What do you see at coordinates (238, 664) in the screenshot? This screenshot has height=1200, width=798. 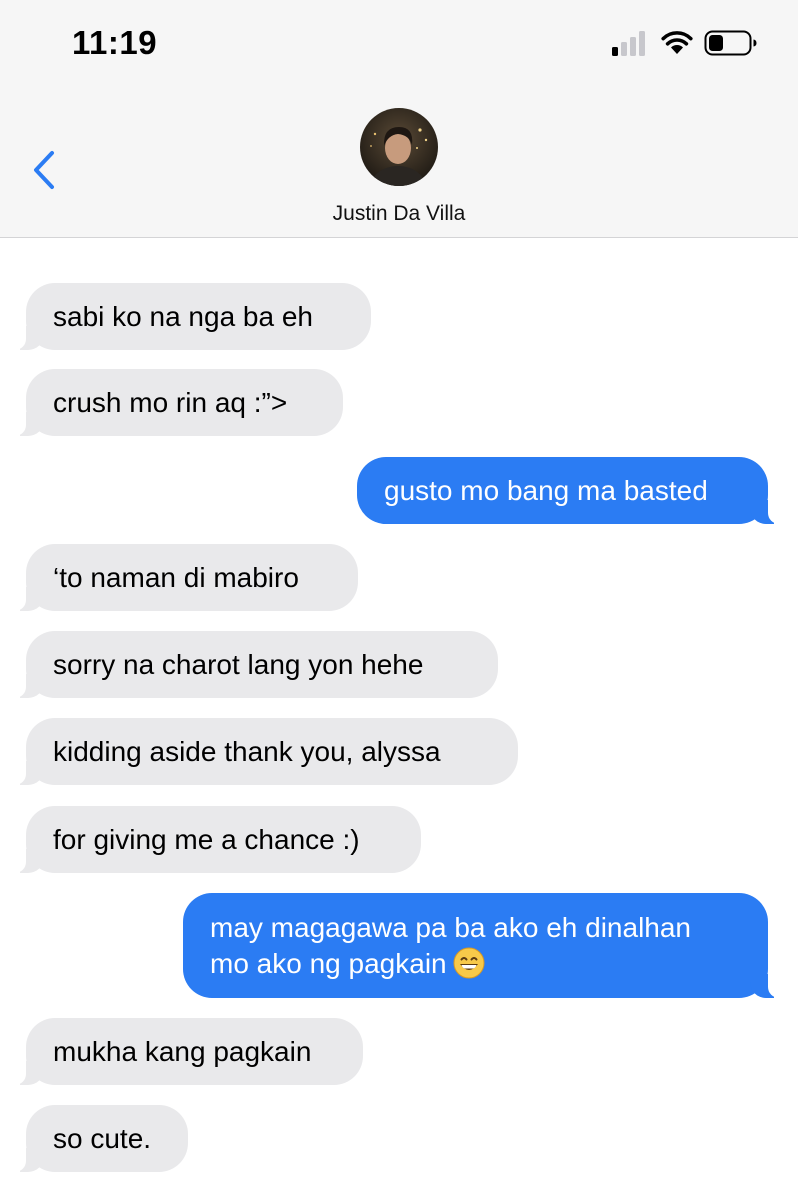 I see `message-text: sorry na charot lang yon hehe` at bounding box center [238, 664].